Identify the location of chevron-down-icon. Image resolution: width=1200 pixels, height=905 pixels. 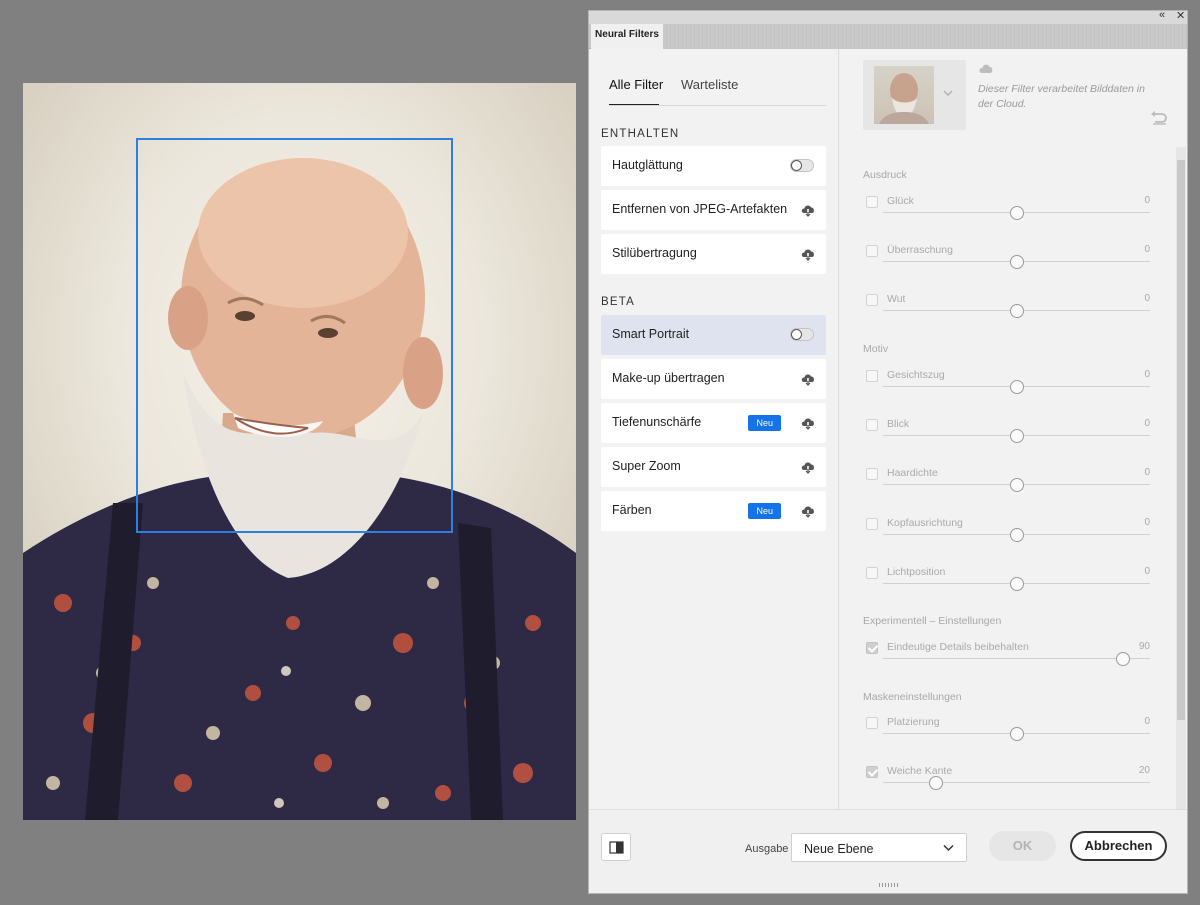
(948, 848).